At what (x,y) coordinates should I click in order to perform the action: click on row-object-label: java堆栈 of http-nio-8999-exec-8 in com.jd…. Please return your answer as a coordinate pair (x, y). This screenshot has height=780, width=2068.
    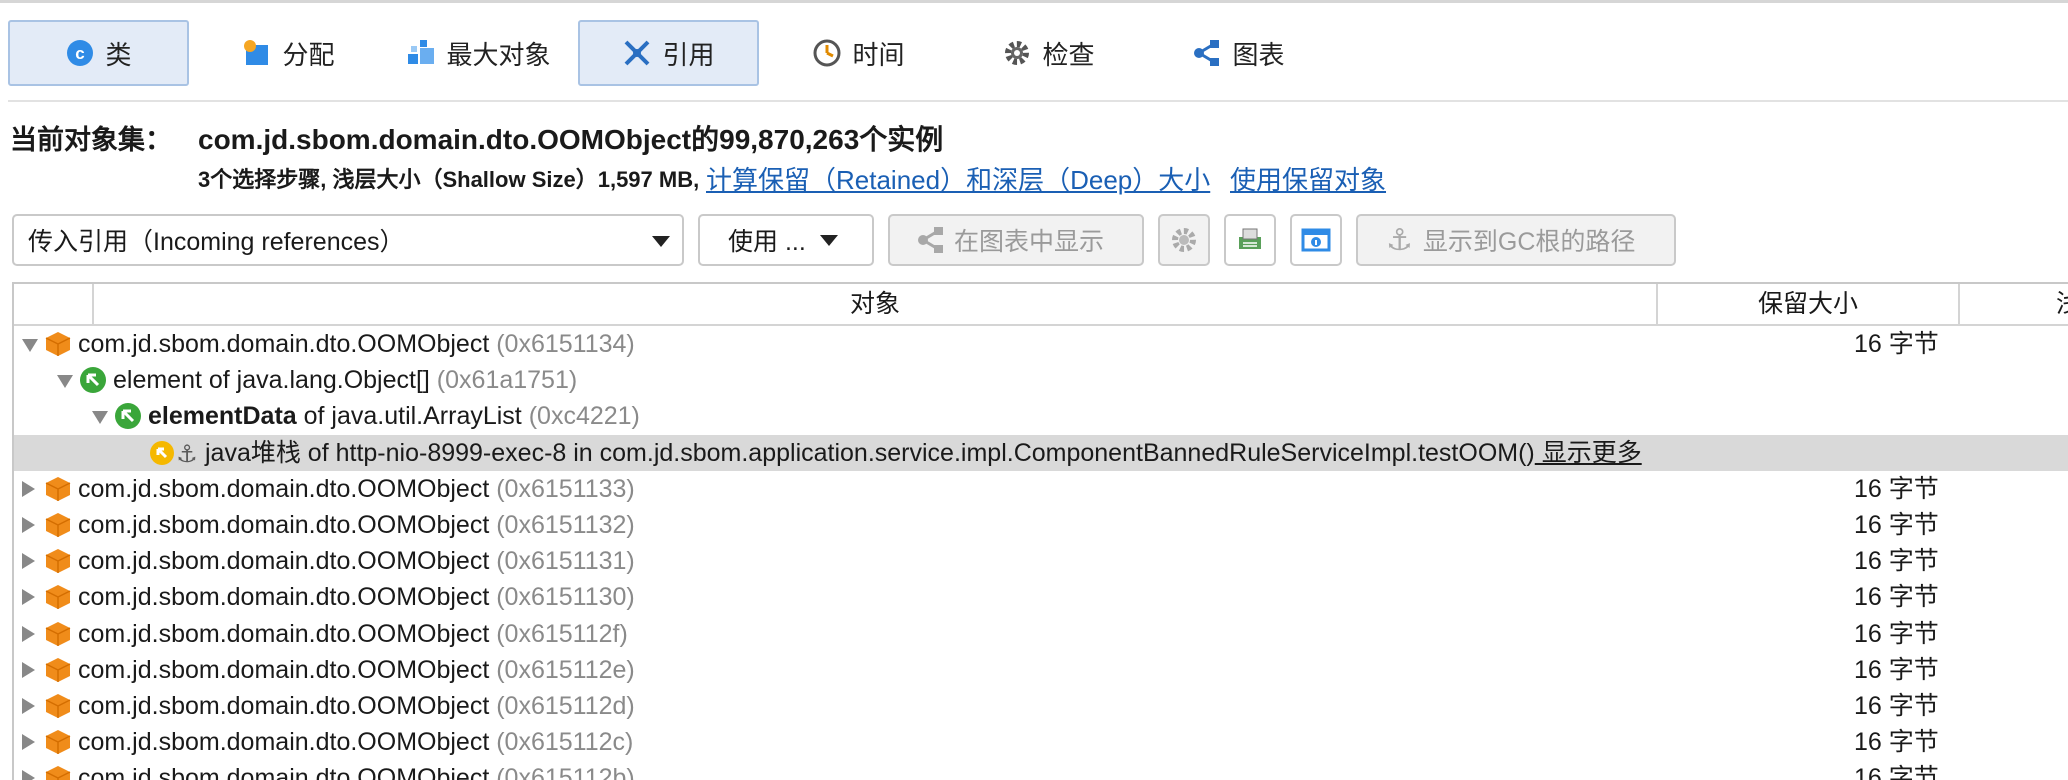
    Looking at the image, I should click on (923, 453).